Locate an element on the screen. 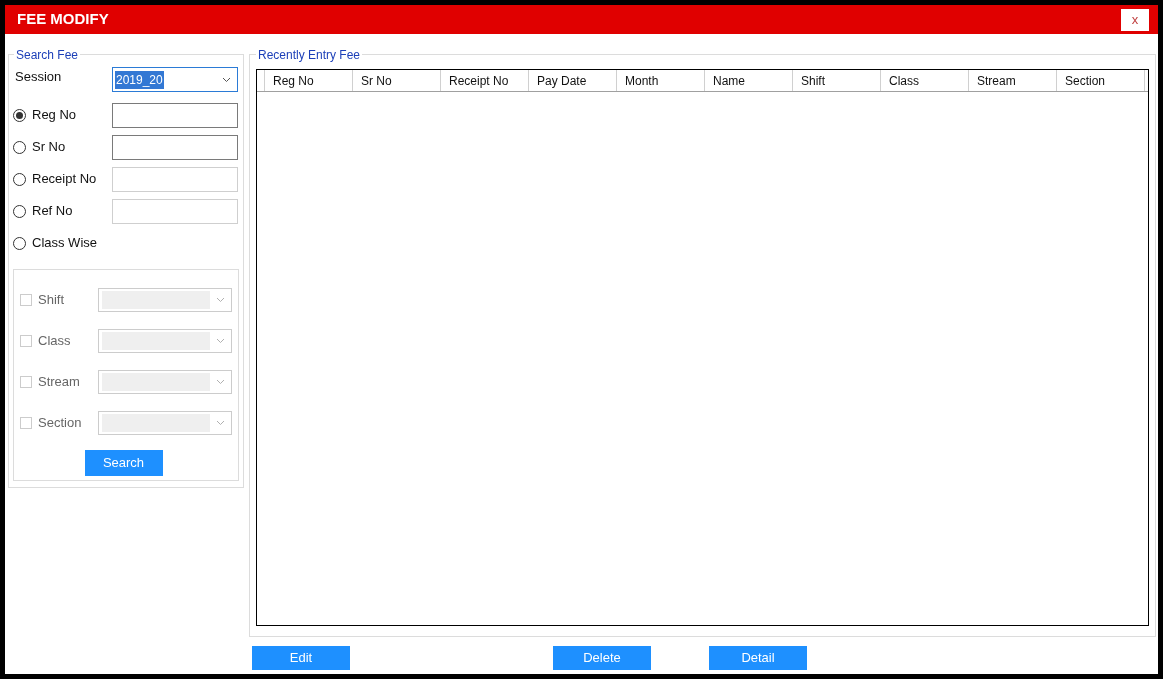 This screenshot has height=679, width=1163. close-button: x is located at coordinates (1135, 19).